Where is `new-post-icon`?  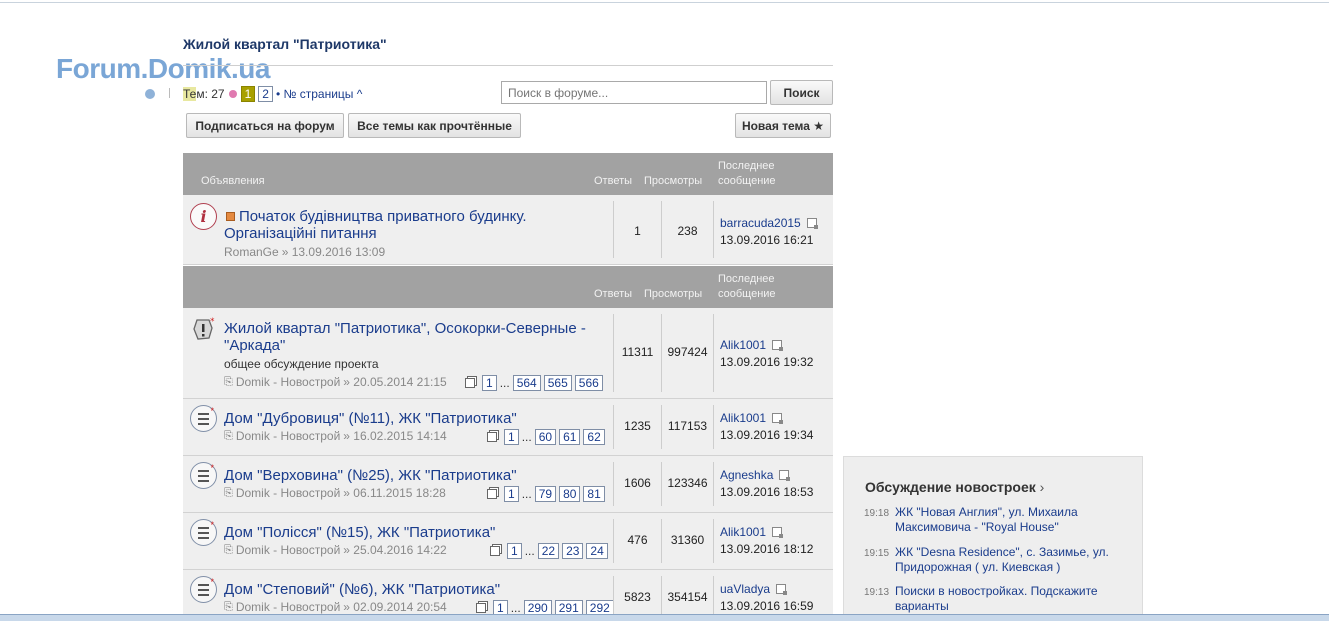 new-post-icon is located at coordinates (230, 216).